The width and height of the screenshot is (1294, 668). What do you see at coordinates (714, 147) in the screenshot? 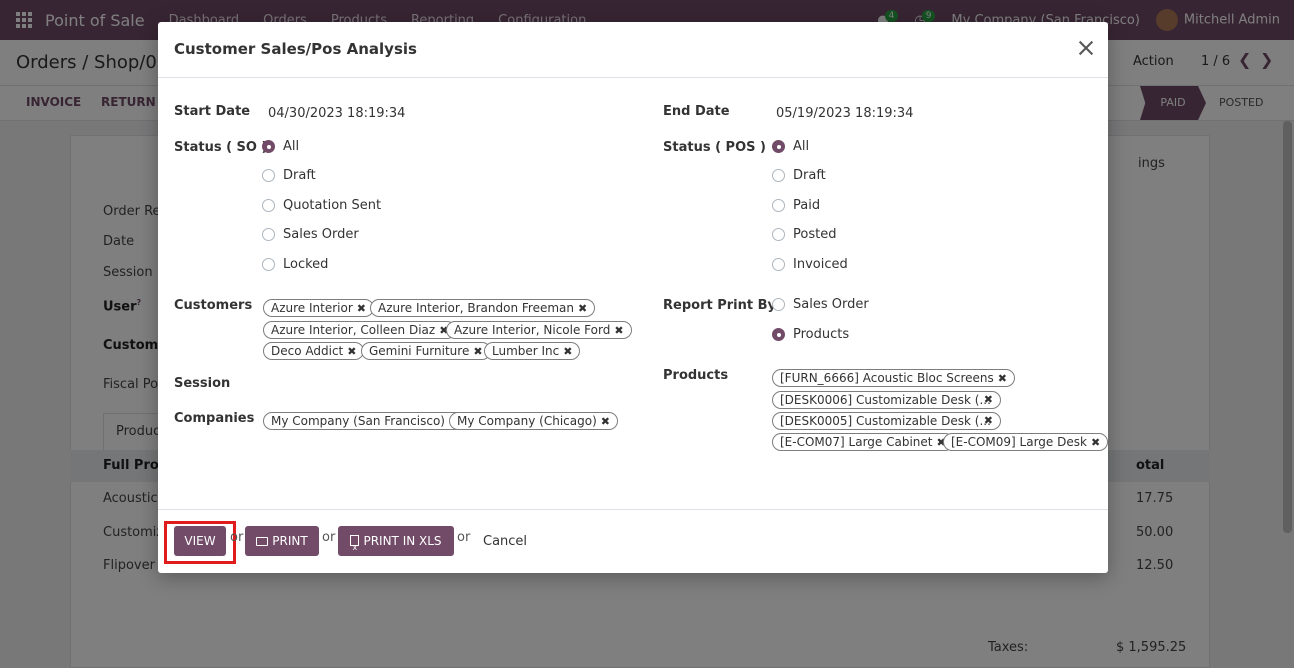
I see `status-pos-label: Status ( POS )` at bounding box center [714, 147].